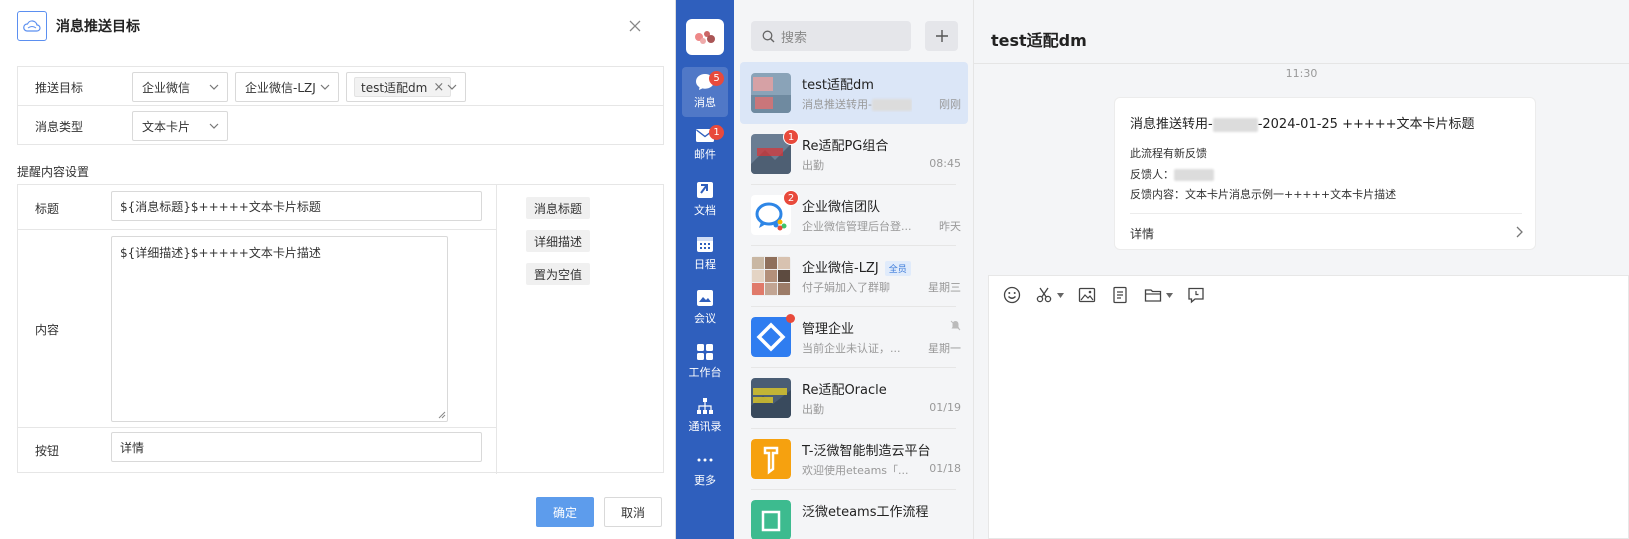 This screenshot has width=1629, height=539. I want to click on nav-item-meeting: 会议, so click(705, 308).